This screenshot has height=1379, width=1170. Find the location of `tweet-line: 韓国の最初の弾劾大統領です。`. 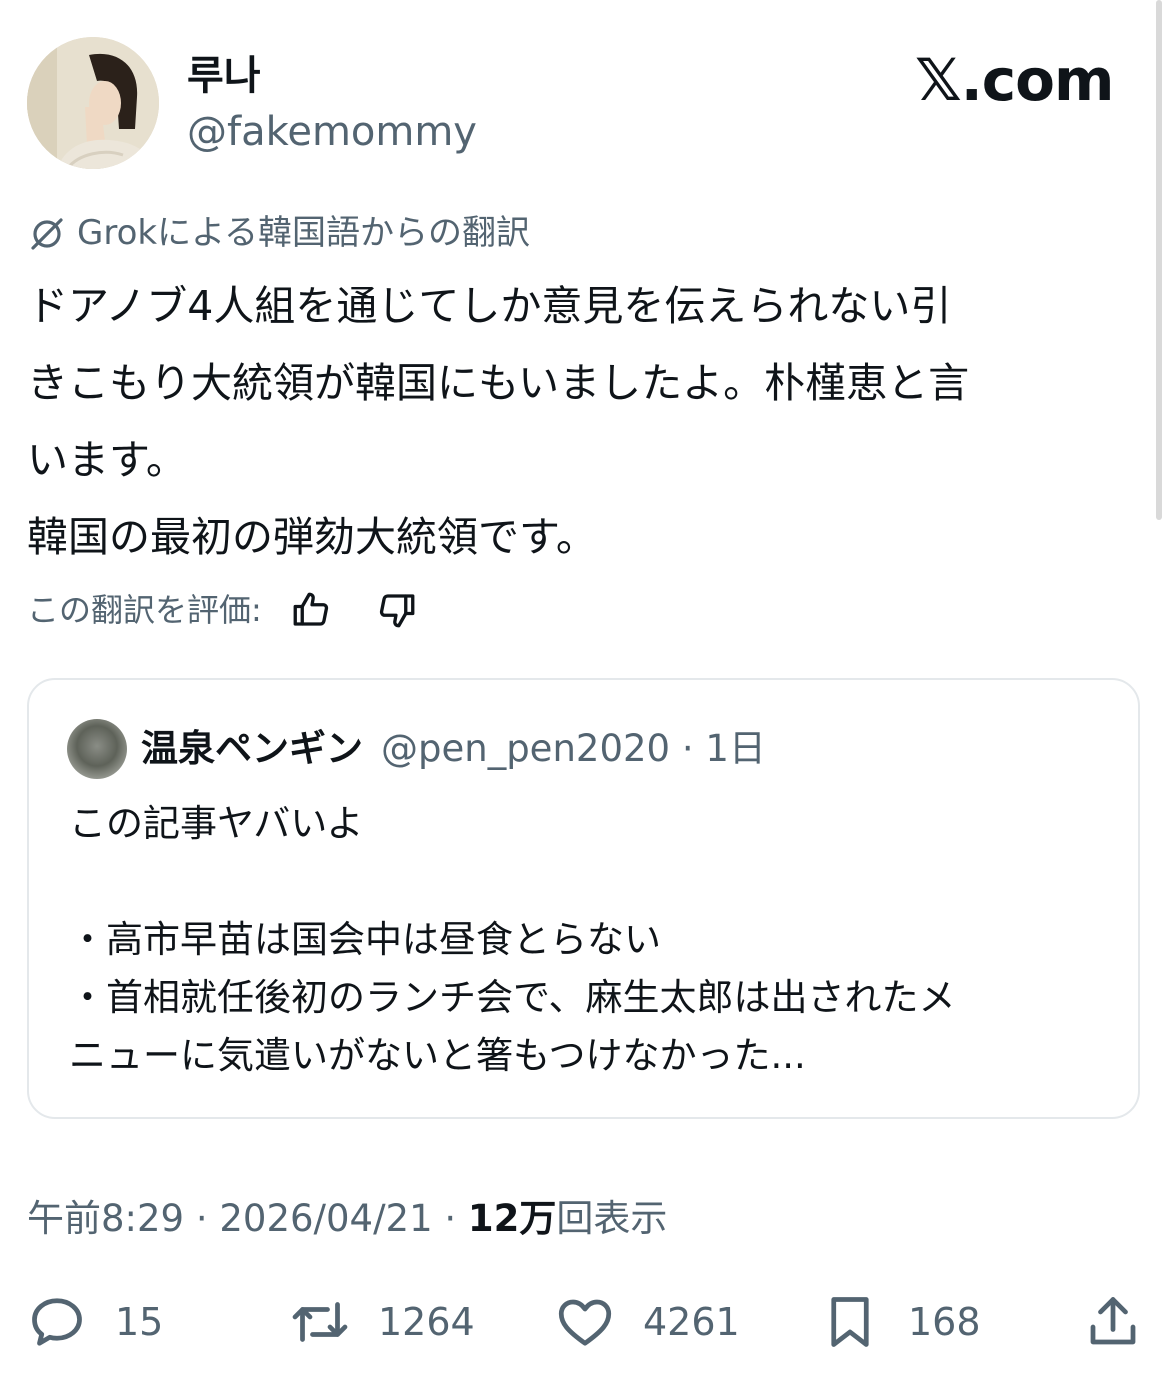

tweet-line: 韓国の最初の弾劾大統領です。 is located at coordinates (312, 537).